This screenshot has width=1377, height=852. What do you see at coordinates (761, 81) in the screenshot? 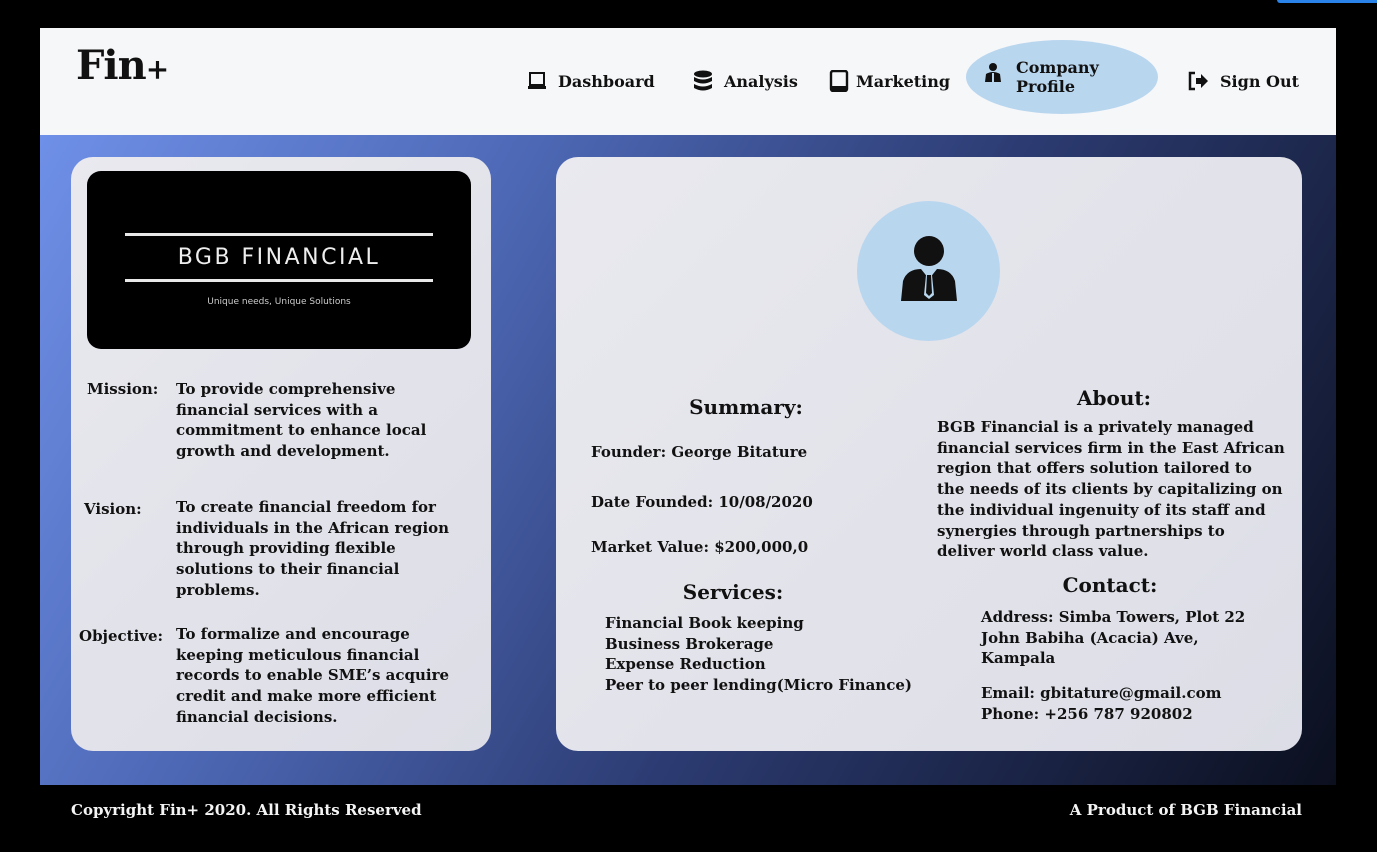
I see `nav-analysis-label: Analysis` at bounding box center [761, 81].